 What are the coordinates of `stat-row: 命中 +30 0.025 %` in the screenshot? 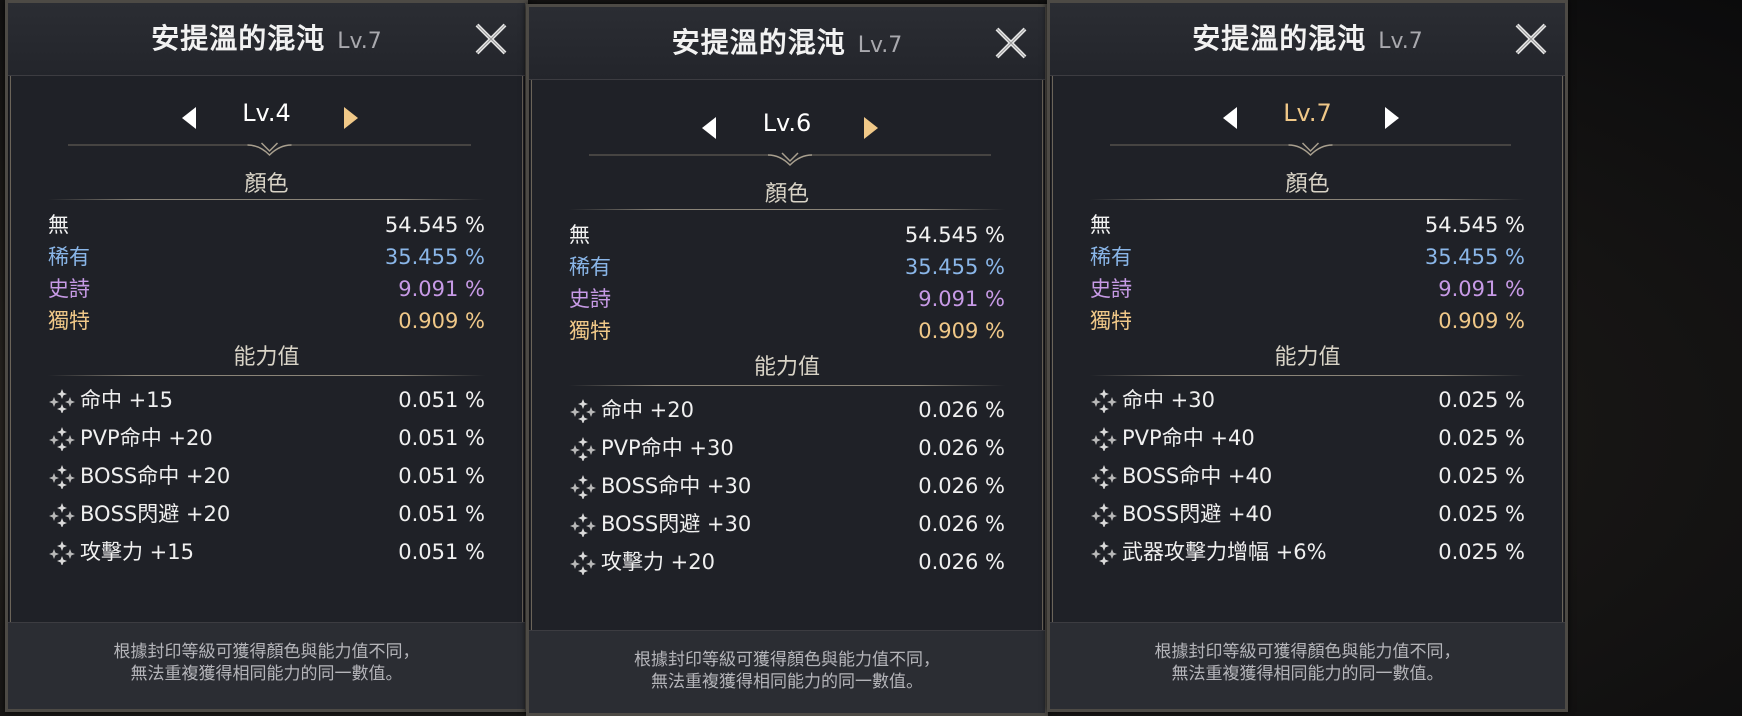 It's located at (1307, 400).